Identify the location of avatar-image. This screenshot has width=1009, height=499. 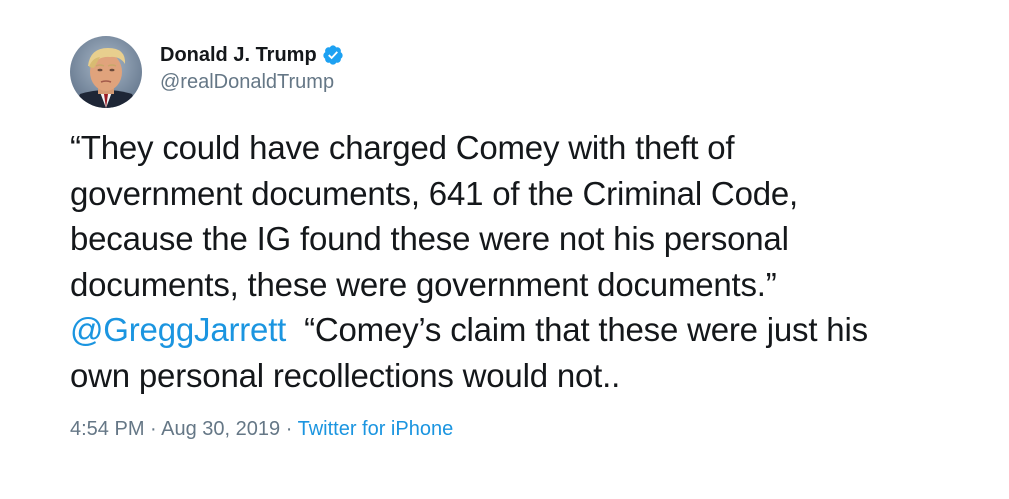
(106, 72).